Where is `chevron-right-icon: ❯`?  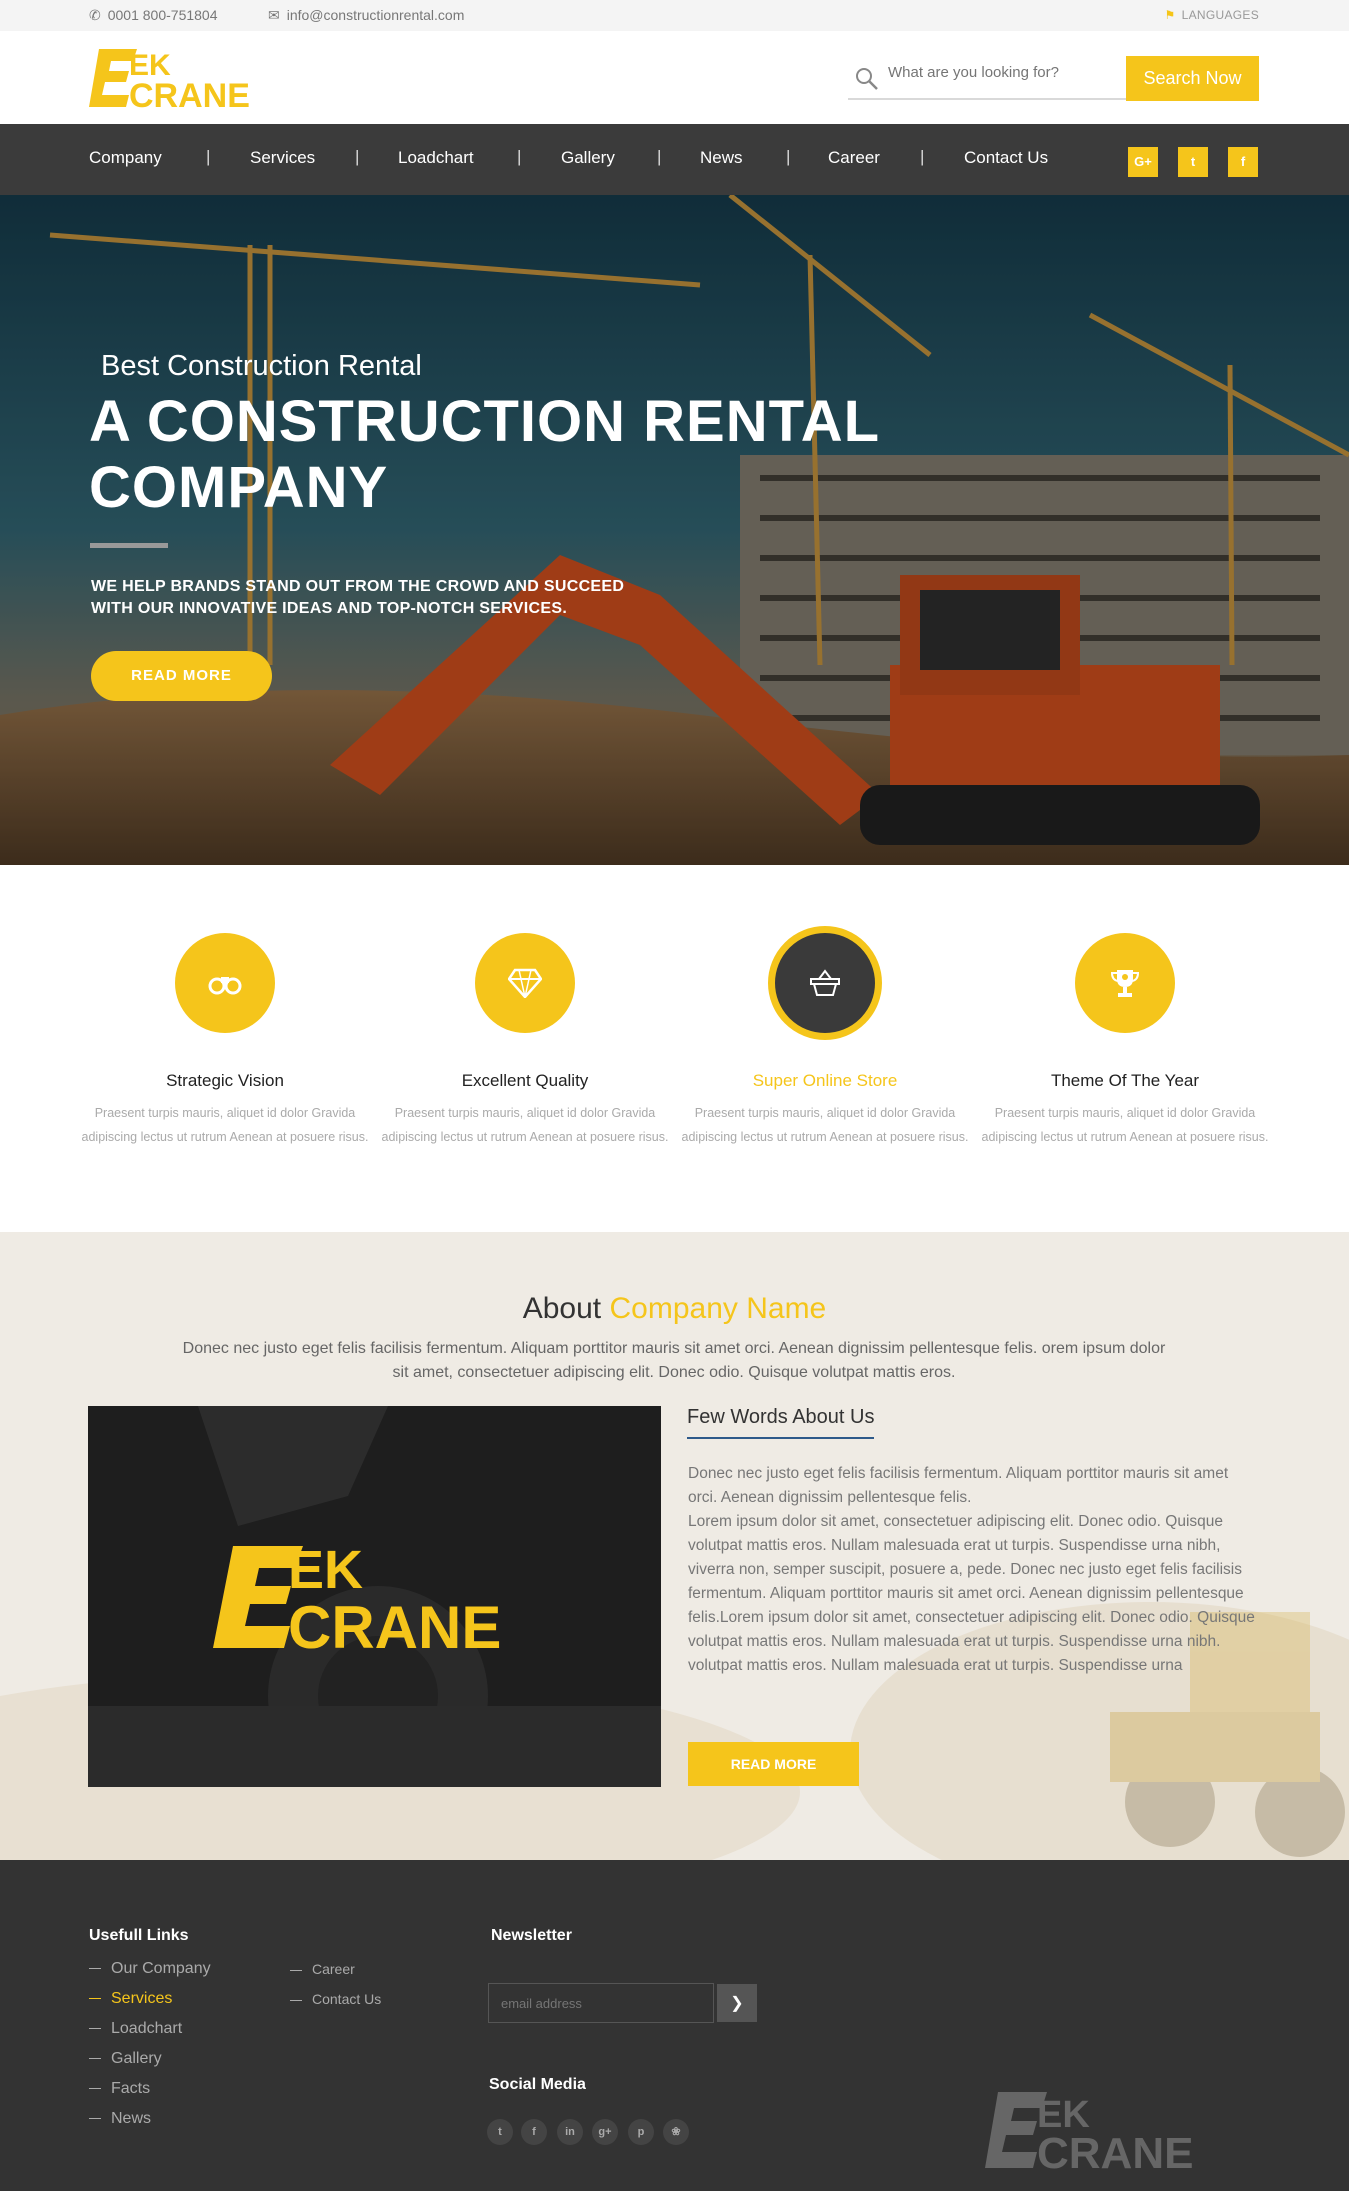 chevron-right-icon: ❯ is located at coordinates (737, 2003).